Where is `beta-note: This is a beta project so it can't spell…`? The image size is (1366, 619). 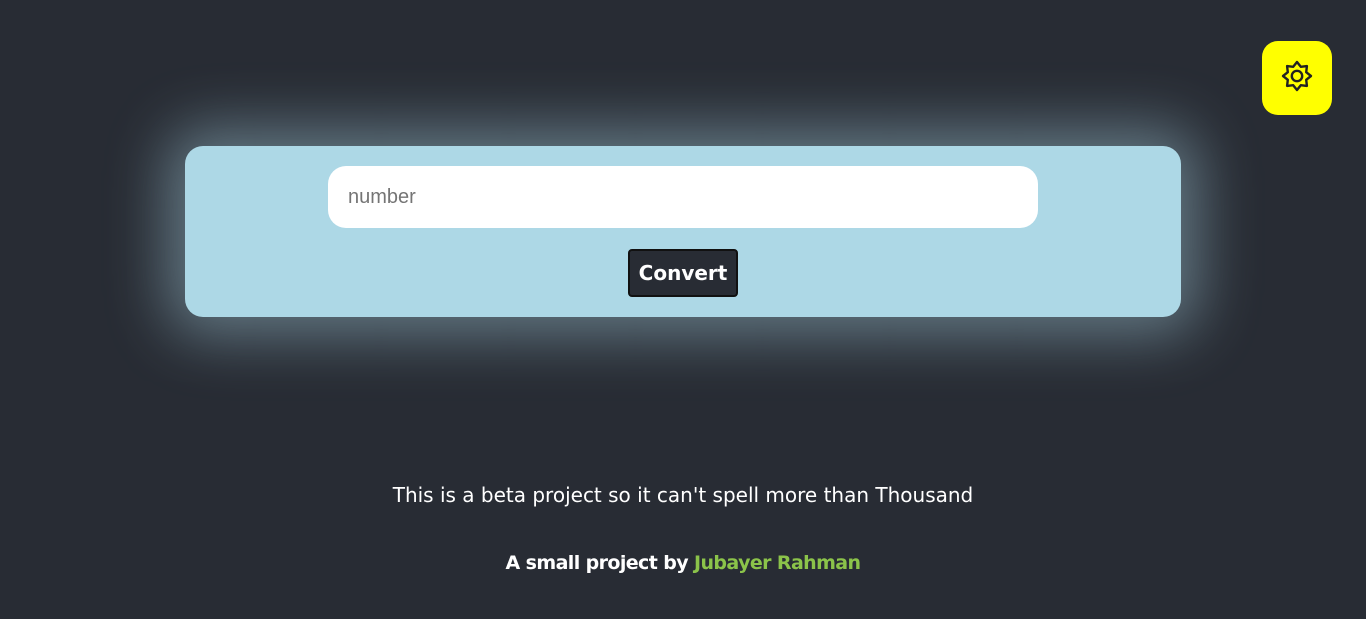 beta-note: This is a beta project so it can't spell… is located at coordinates (683, 495).